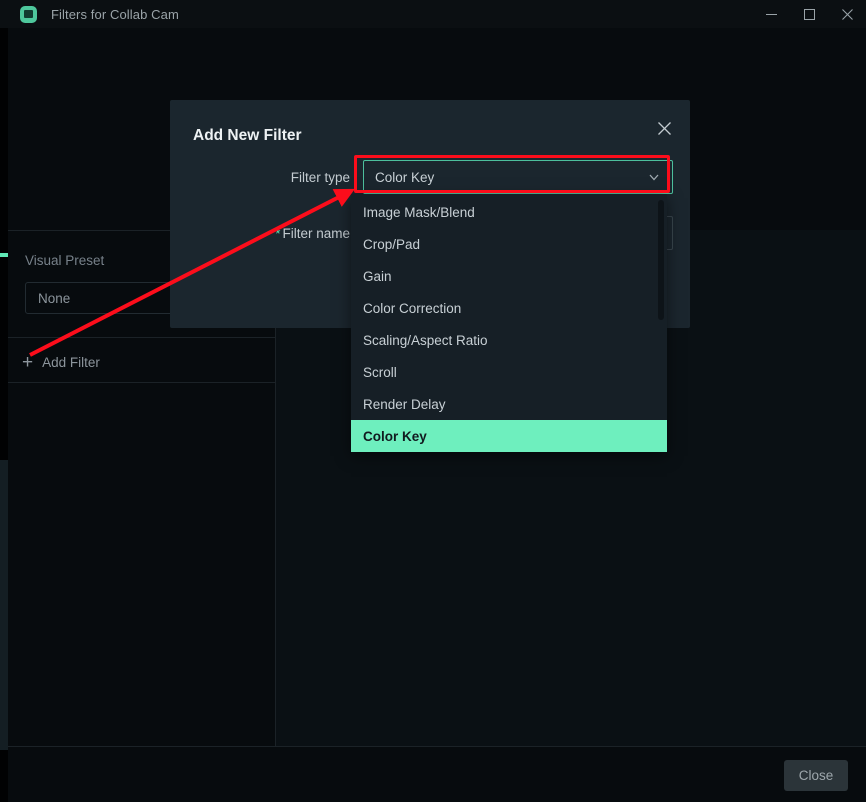 Image resolution: width=866 pixels, height=802 pixels. What do you see at coordinates (115, 14) in the screenshot?
I see `window-title: Filters for Collab Cam` at bounding box center [115, 14].